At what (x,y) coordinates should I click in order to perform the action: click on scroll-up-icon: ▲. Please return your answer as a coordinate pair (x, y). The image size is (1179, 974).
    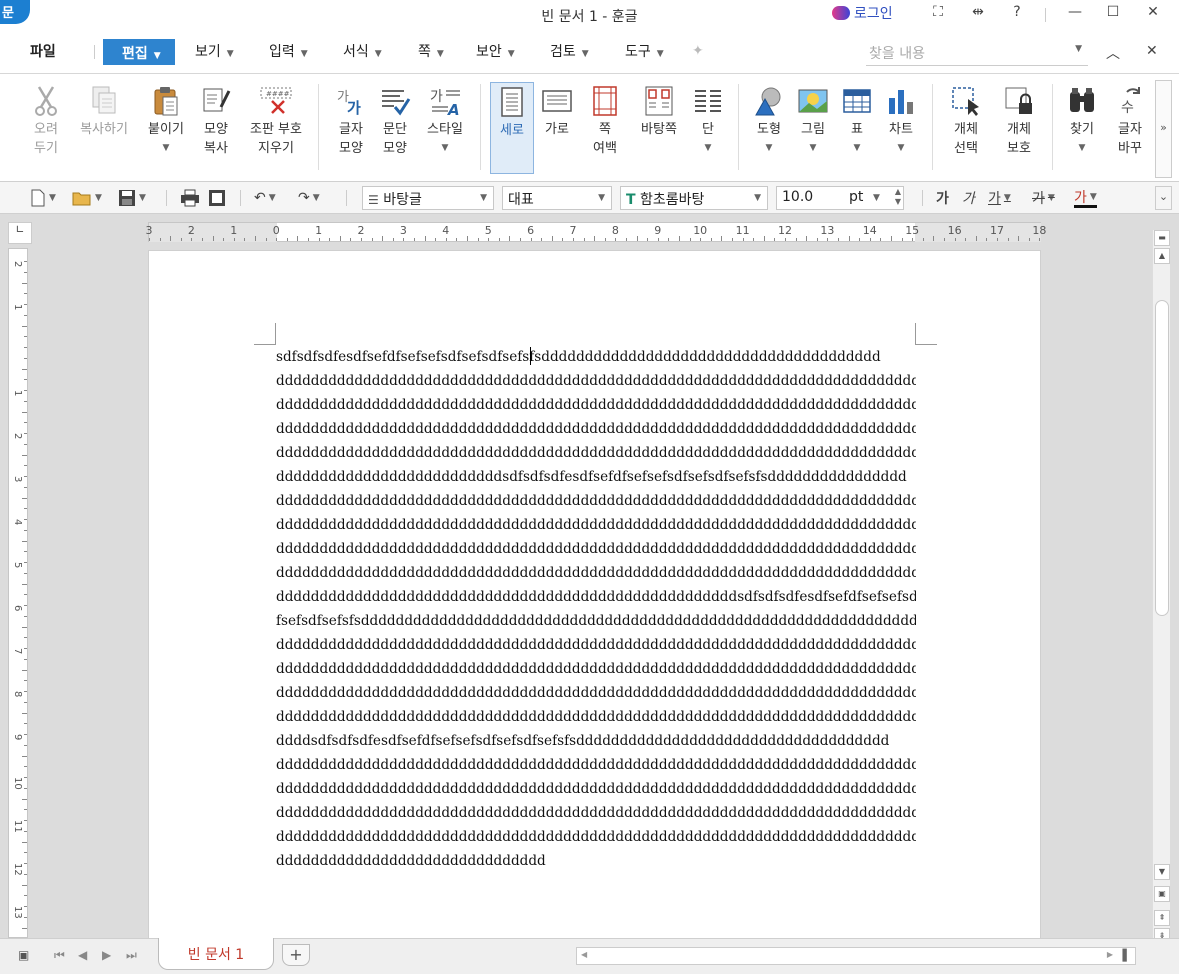
    Looking at the image, I should click on (1162, 256).